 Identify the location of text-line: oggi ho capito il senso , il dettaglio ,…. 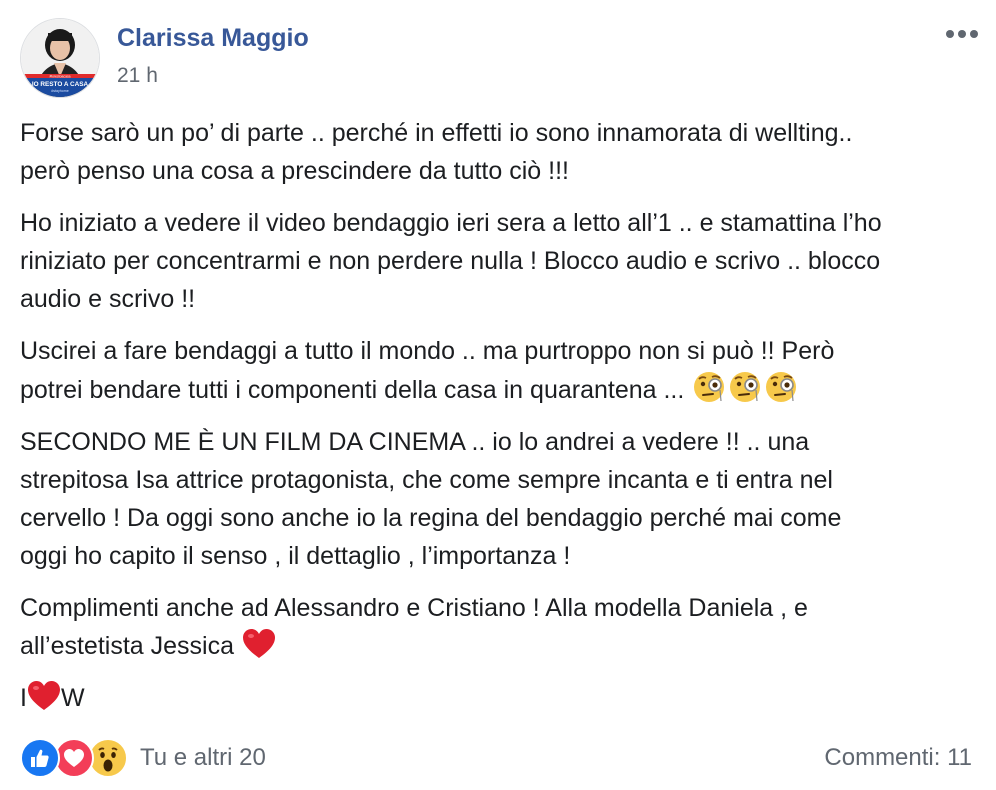
(295, 556).